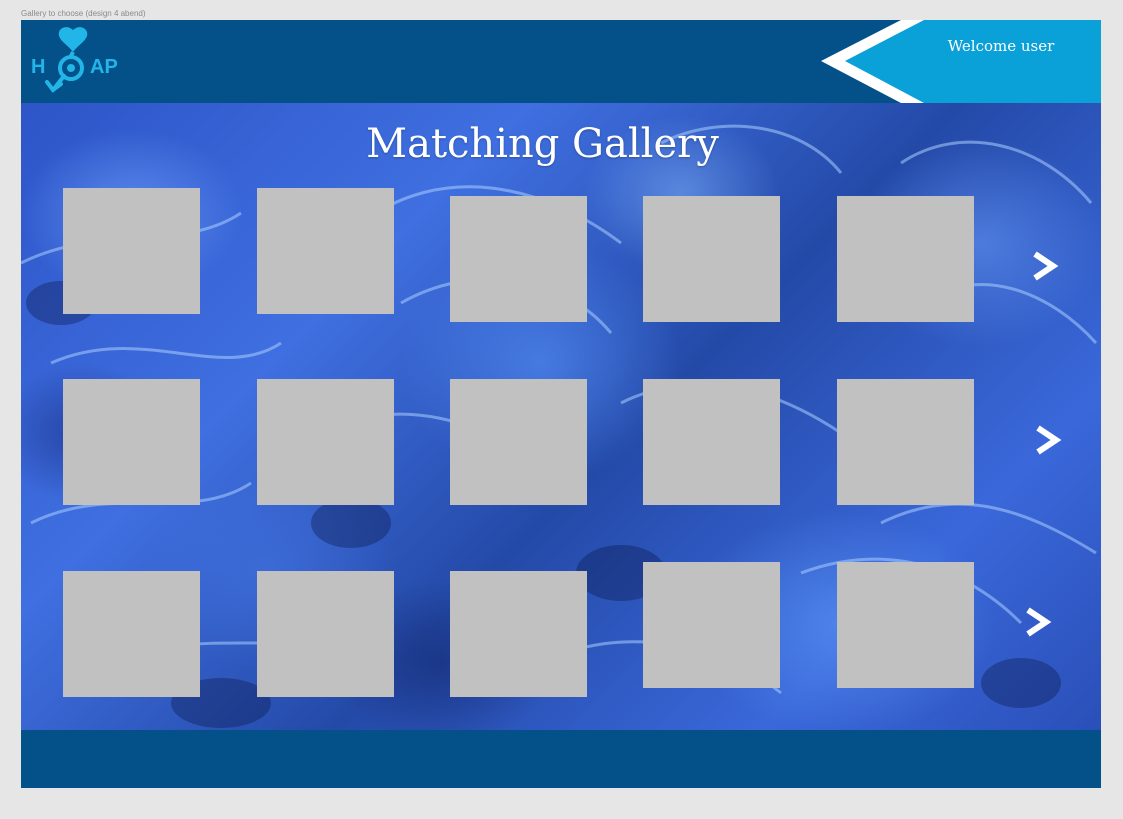  I want to click on logo: H AP, so click(76, 62).